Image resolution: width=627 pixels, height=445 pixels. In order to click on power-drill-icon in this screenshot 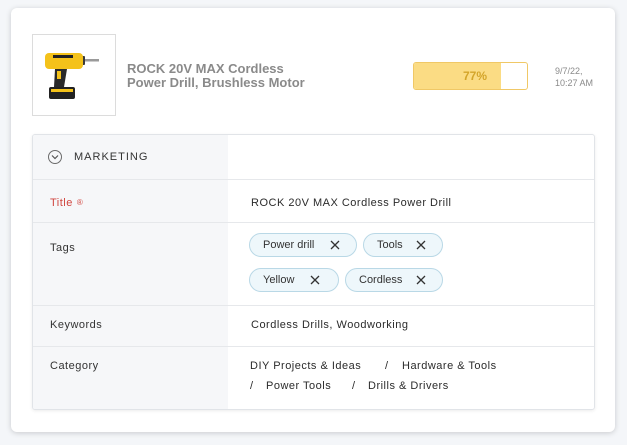, I will do `click(72, 76)`.